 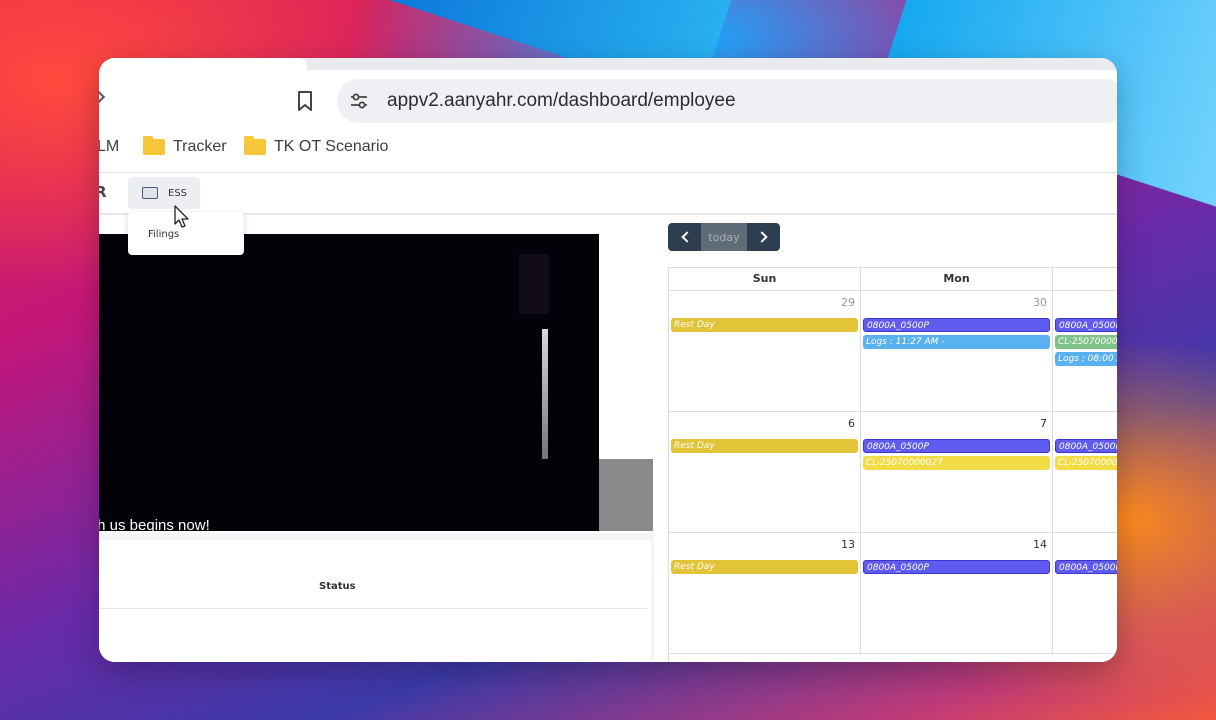 What do you see at coordinates (765, 472) in the screenshot?
I see `calendar-day-cell: 6 Rest Day` at bounding box center [765, 472].